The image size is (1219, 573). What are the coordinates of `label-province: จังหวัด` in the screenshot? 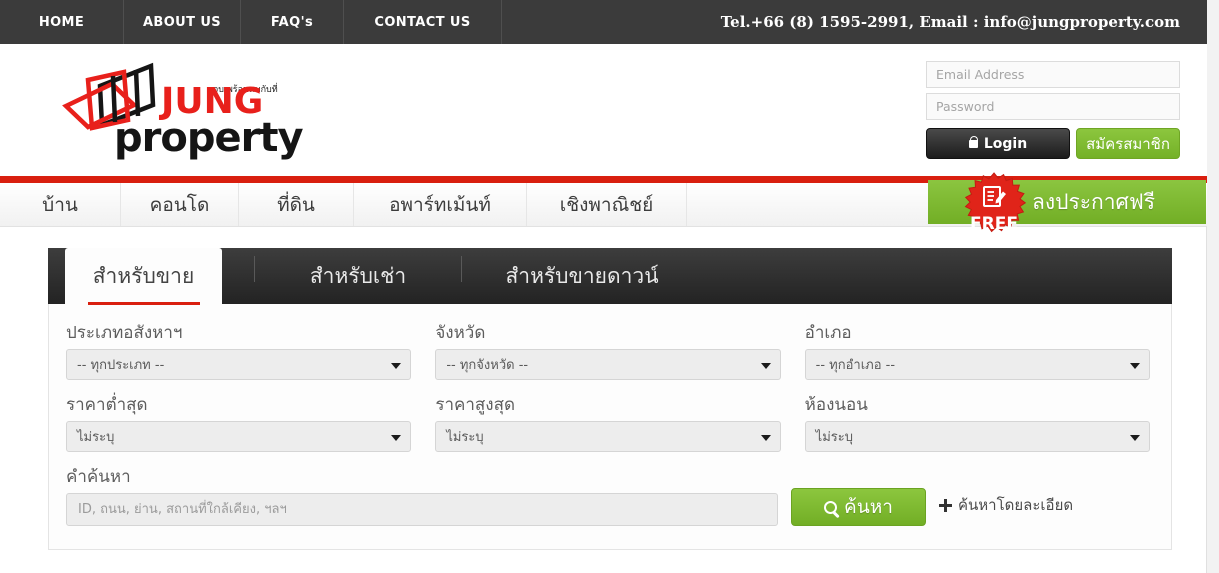 It's located at (460, 333).